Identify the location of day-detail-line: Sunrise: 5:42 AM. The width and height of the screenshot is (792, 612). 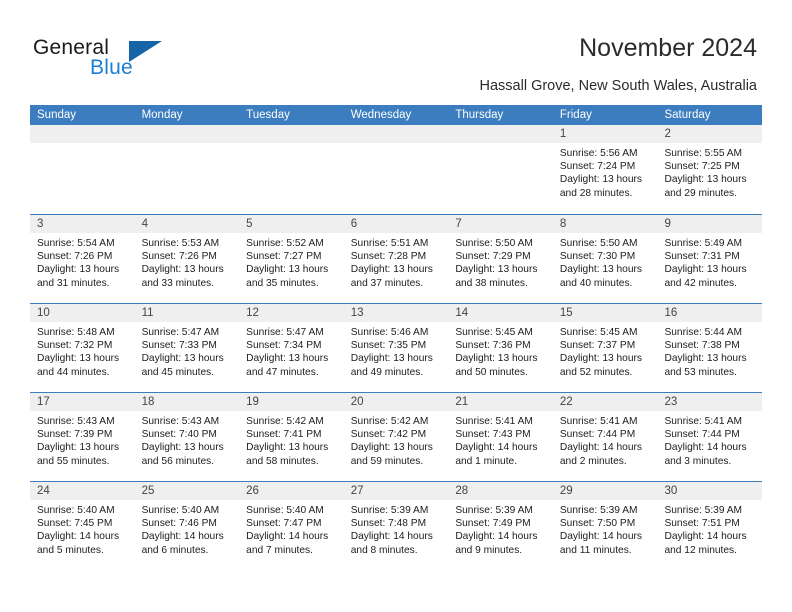
(285, 421).